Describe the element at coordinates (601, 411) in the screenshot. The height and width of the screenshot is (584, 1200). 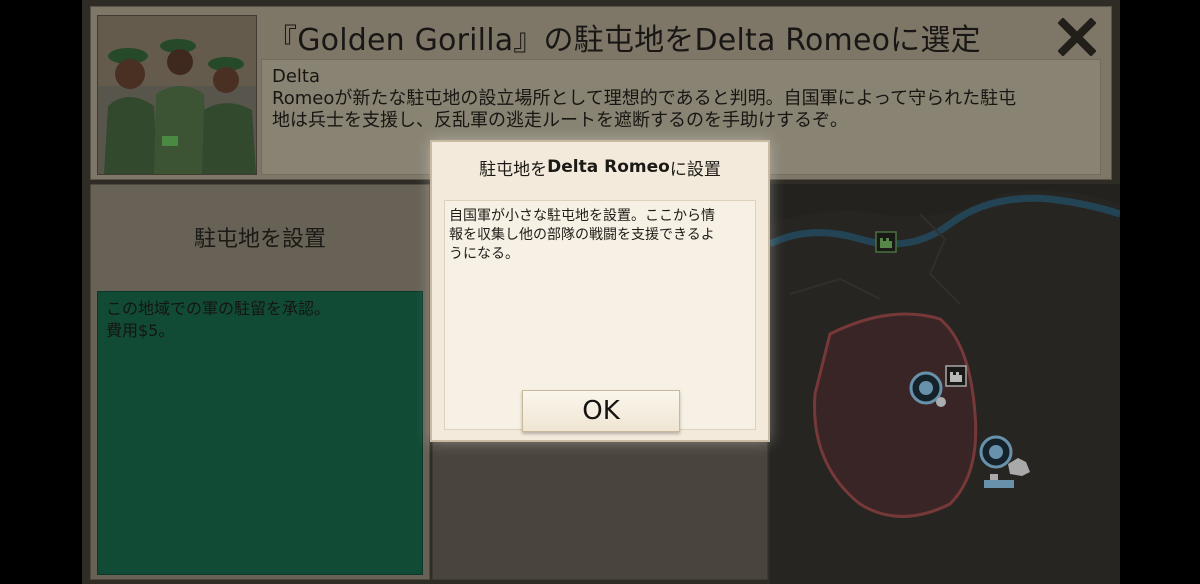
I see `ok-button: OK` at that location.